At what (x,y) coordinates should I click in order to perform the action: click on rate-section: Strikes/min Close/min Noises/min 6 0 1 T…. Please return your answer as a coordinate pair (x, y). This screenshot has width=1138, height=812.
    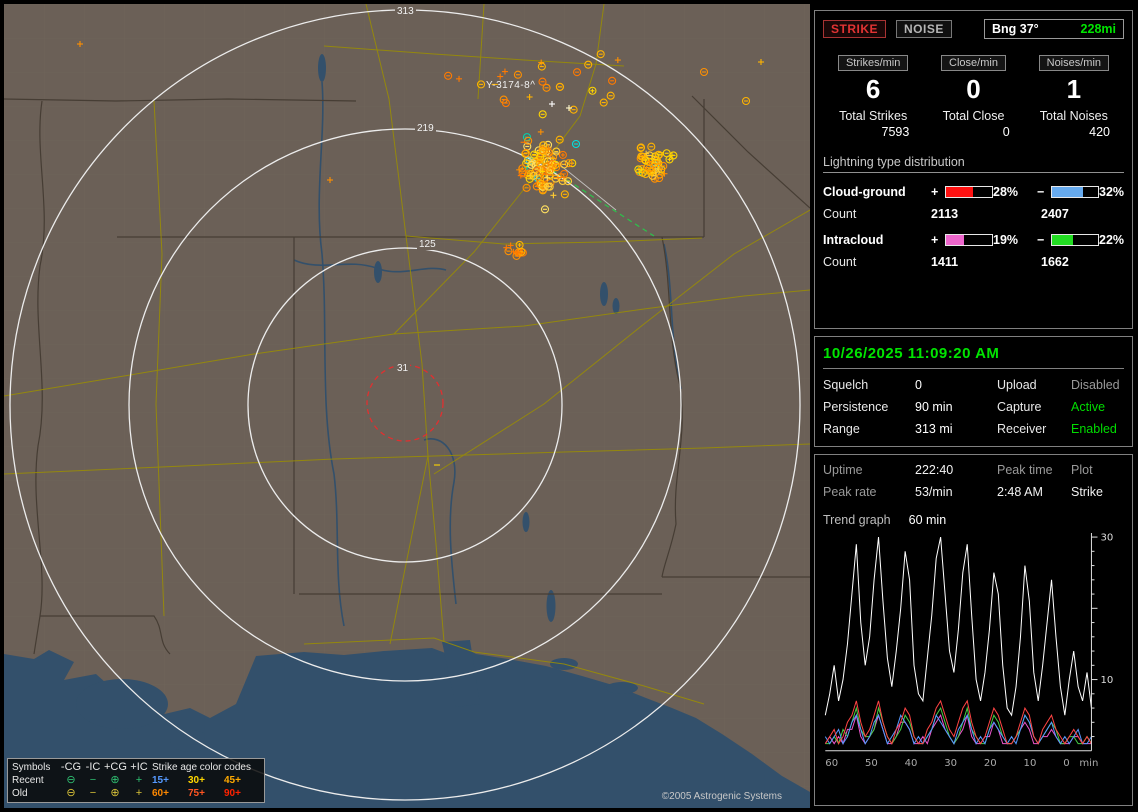
    Looking at the image, I should click on (973, 97).